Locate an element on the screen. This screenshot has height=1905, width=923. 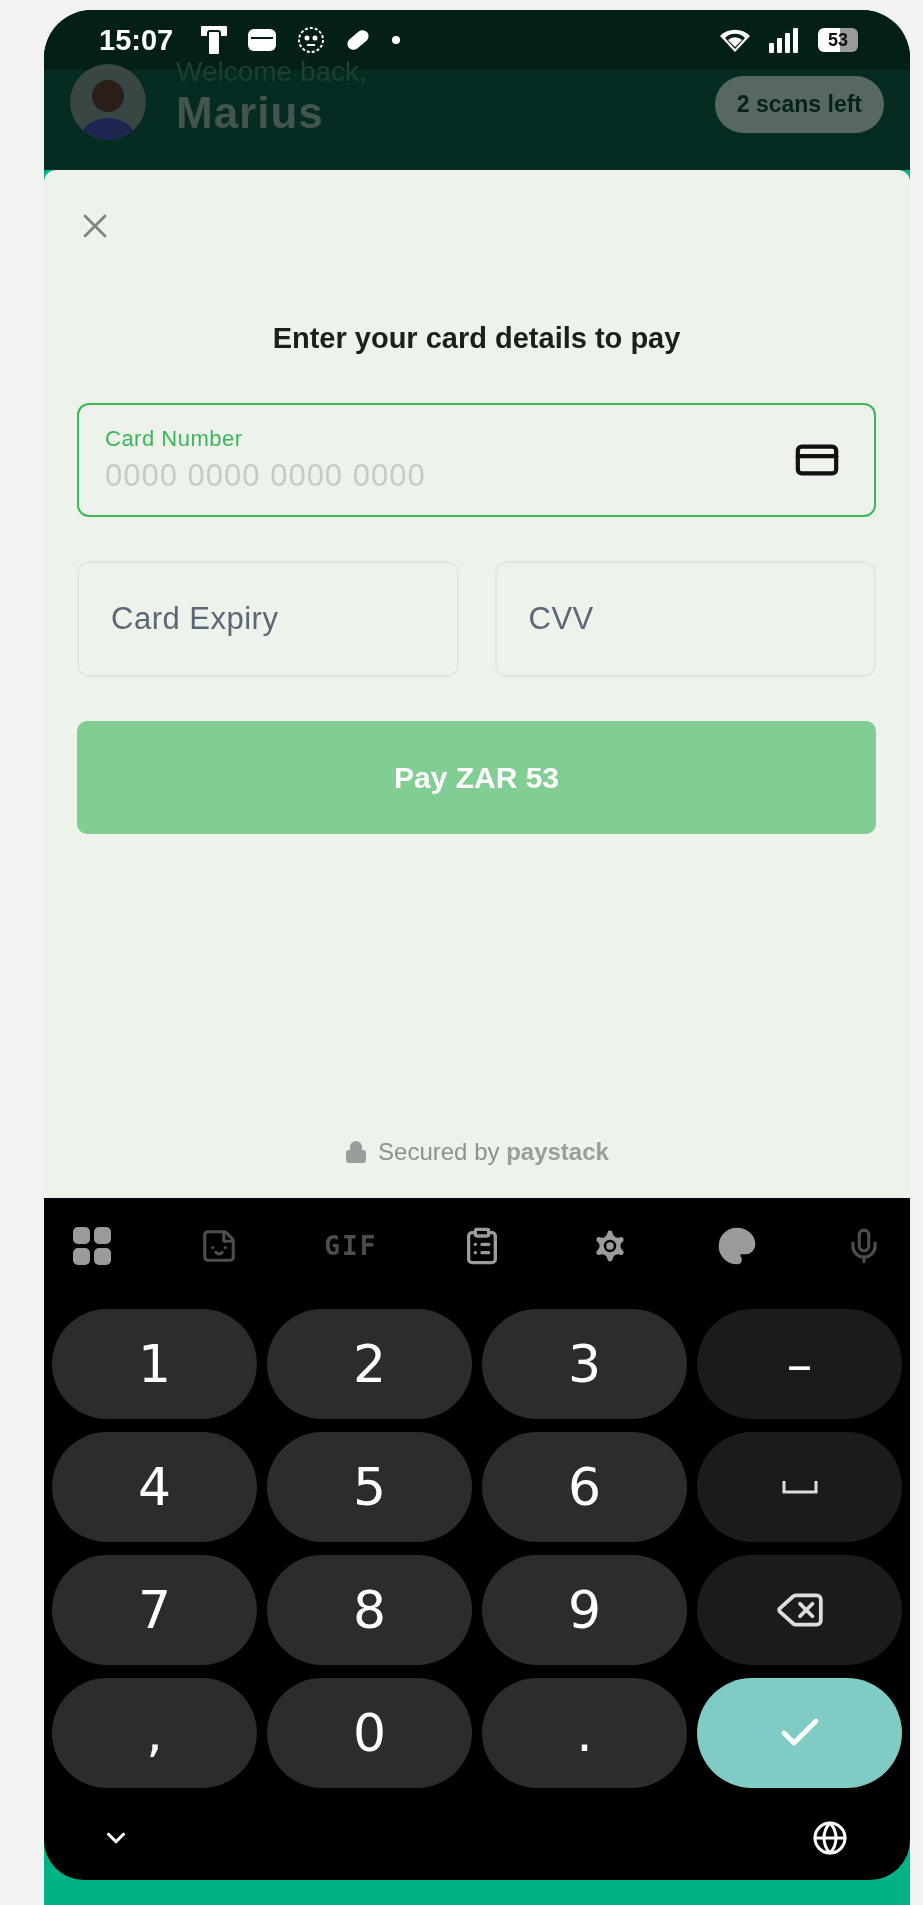
keyboard-key: . is located at coordinates (584, 1733).